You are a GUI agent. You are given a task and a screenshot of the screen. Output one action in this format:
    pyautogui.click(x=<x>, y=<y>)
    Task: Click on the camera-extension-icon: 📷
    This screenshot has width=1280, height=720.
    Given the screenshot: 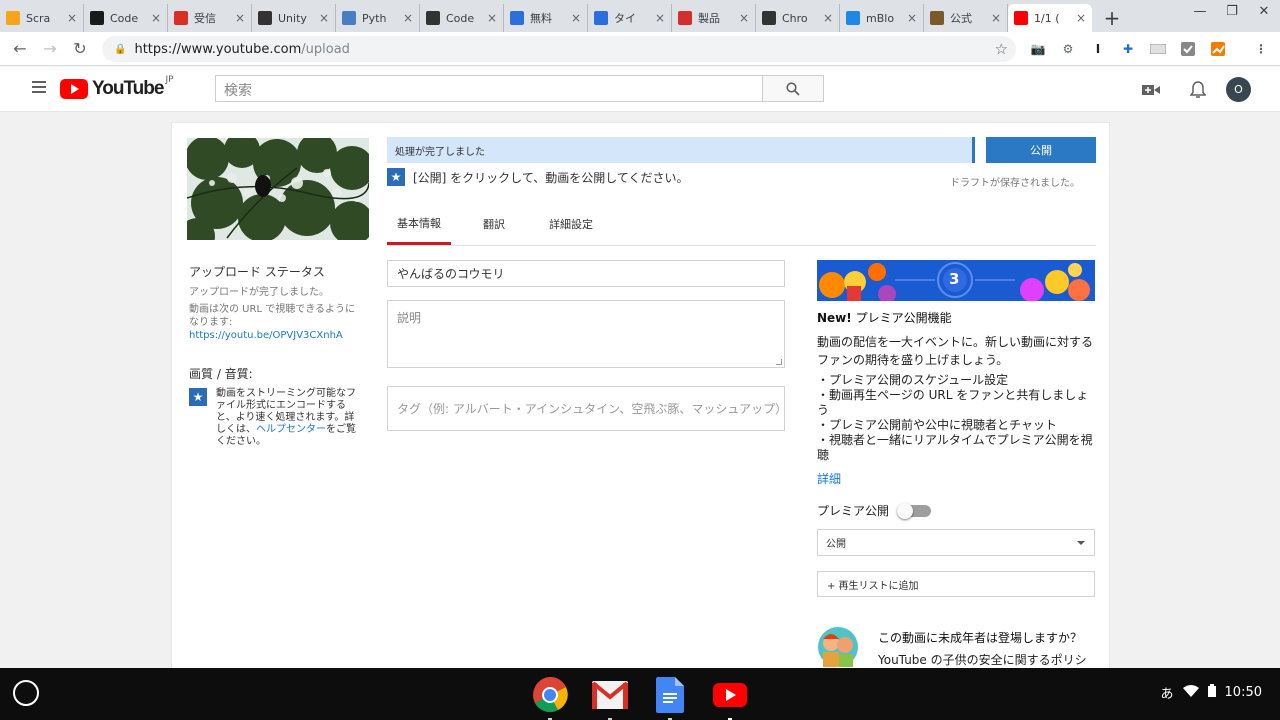 What is the action you would take?
    pyautogui.click(x=1038, y=49)
    